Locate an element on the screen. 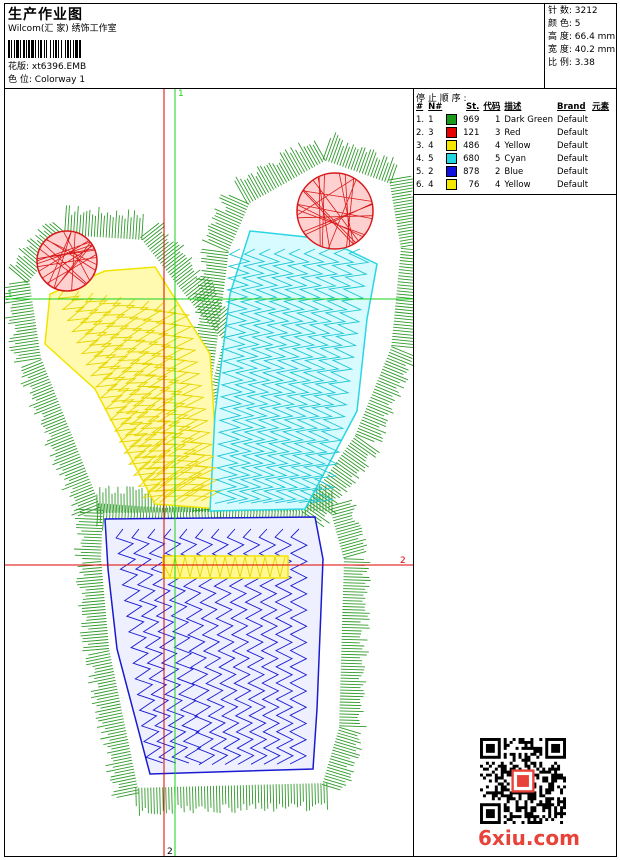  table-row: 2. 3 121 3 Red Default is located at coordinates (512, 133).